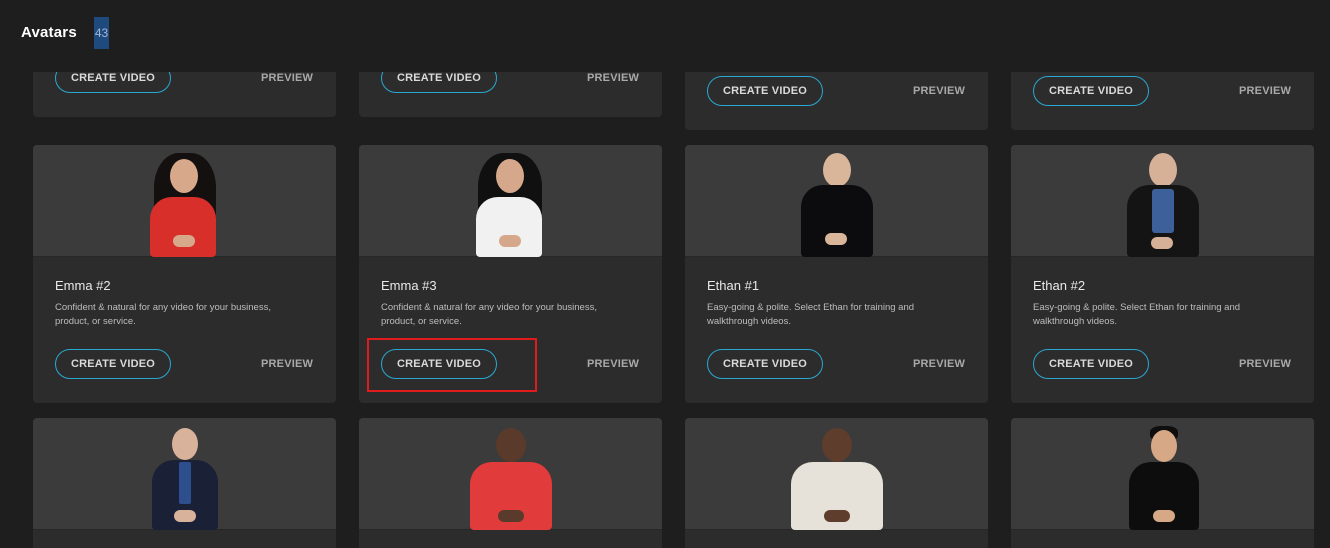 The image size is (1330, 548). Describe the element at coordinates (101, 33) in the screenshot. I see `avatar-count-badge: 43` at that location.